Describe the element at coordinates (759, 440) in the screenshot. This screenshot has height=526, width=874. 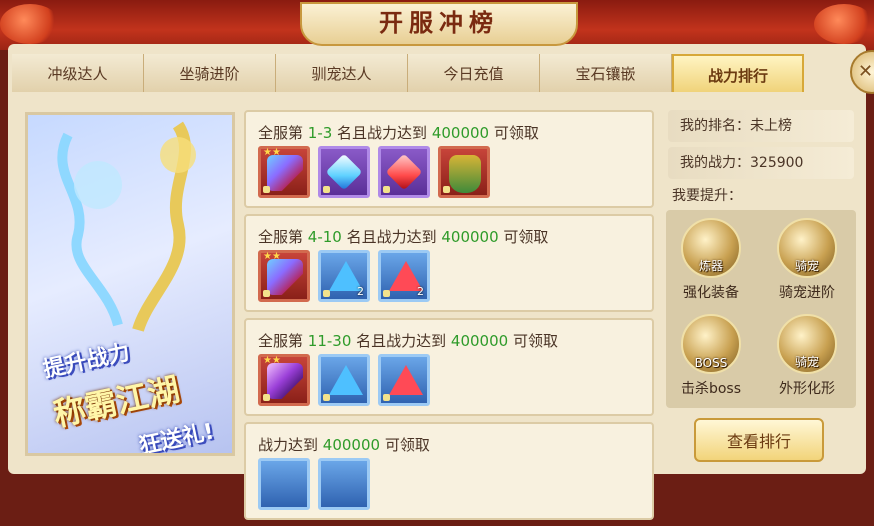
I see `view-ranking-button: 查看排行` at that location.